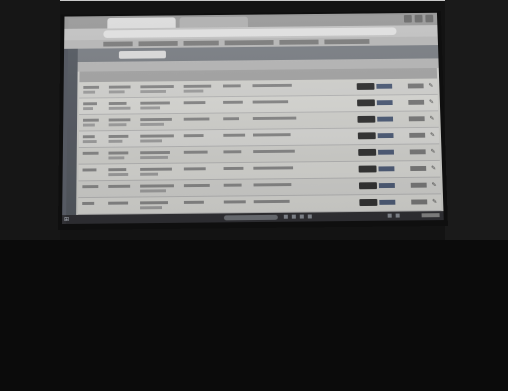 Image resolution: width=508 pixels, height=391 pixels. I want to click on maximize-icon, so click(418, 18).